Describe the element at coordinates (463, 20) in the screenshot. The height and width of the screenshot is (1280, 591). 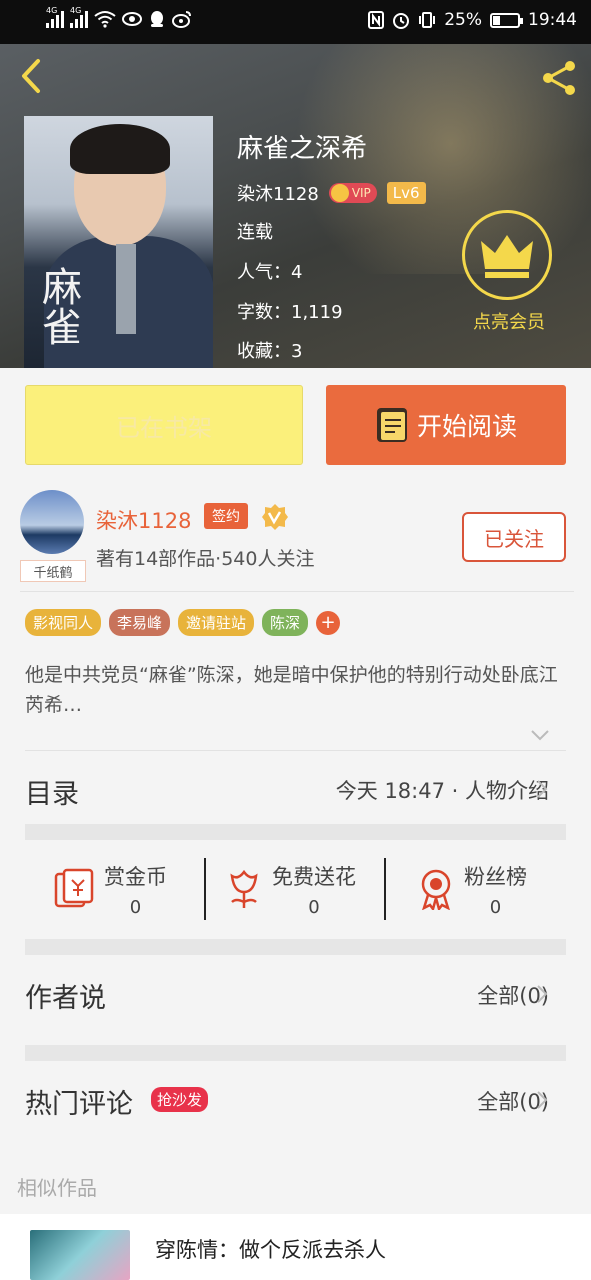
I see `battery-percent: 25%` at that location.